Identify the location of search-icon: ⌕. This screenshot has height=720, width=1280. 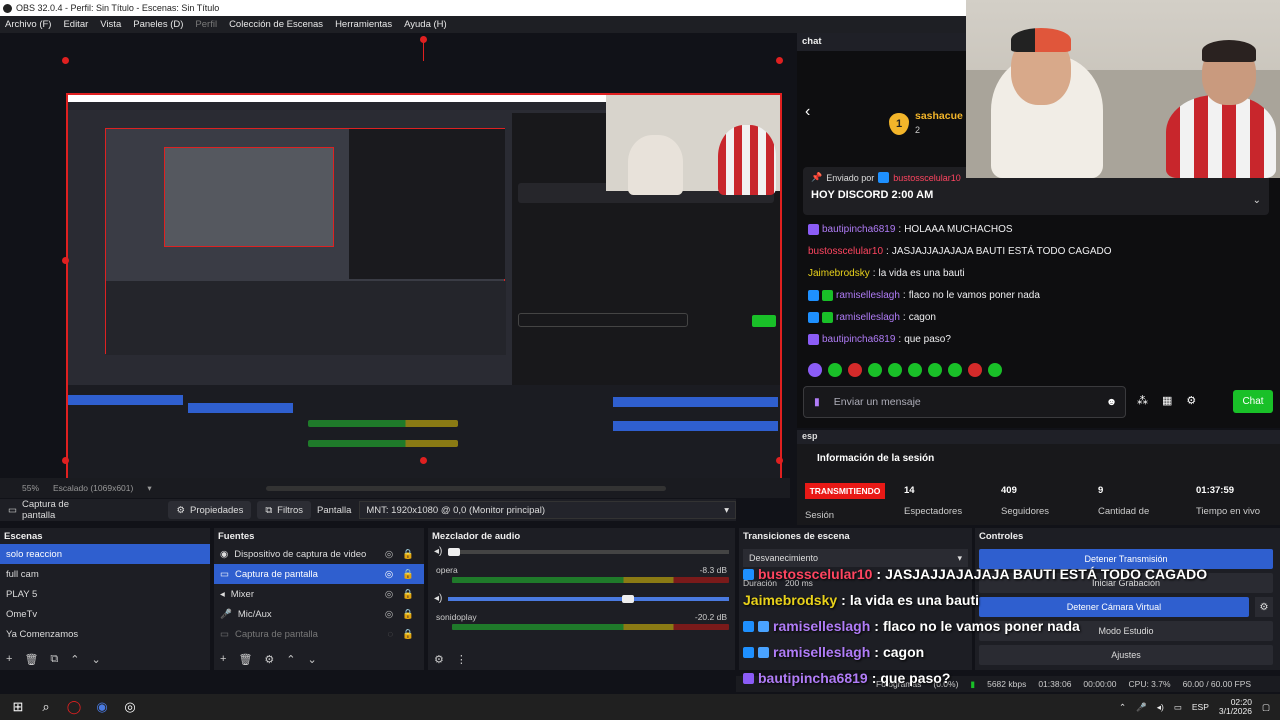
(46, 707).